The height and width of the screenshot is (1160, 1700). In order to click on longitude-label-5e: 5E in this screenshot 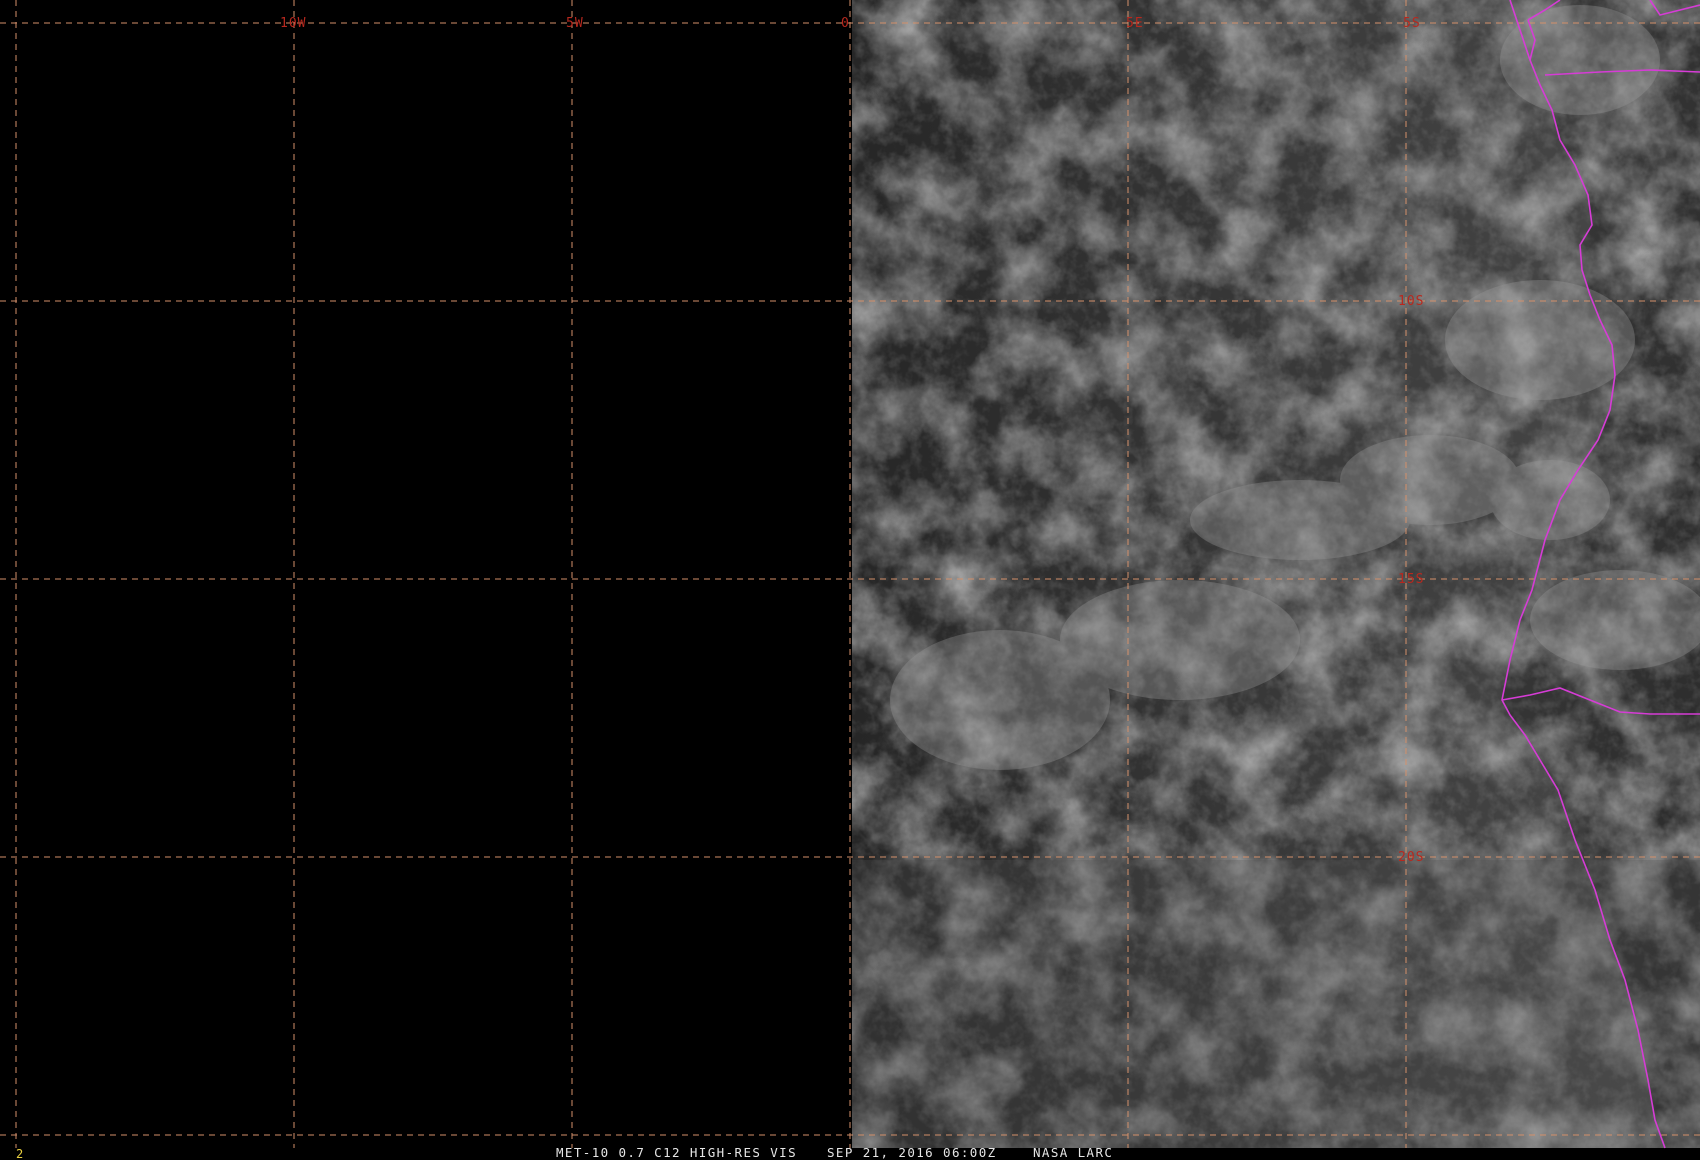, I will do `click(1135, 23)`.